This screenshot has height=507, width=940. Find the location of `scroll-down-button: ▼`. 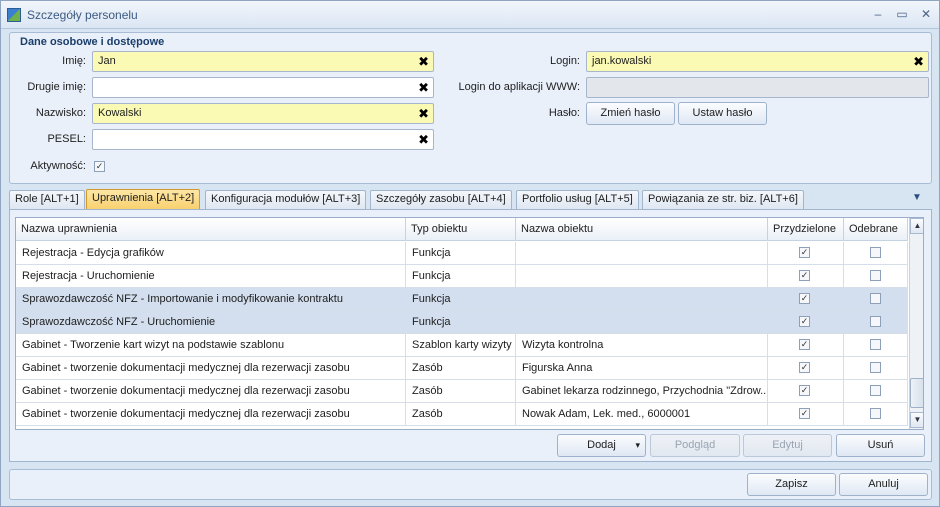

scroll-down-button: ▼ is located at coordinates (916, 420).